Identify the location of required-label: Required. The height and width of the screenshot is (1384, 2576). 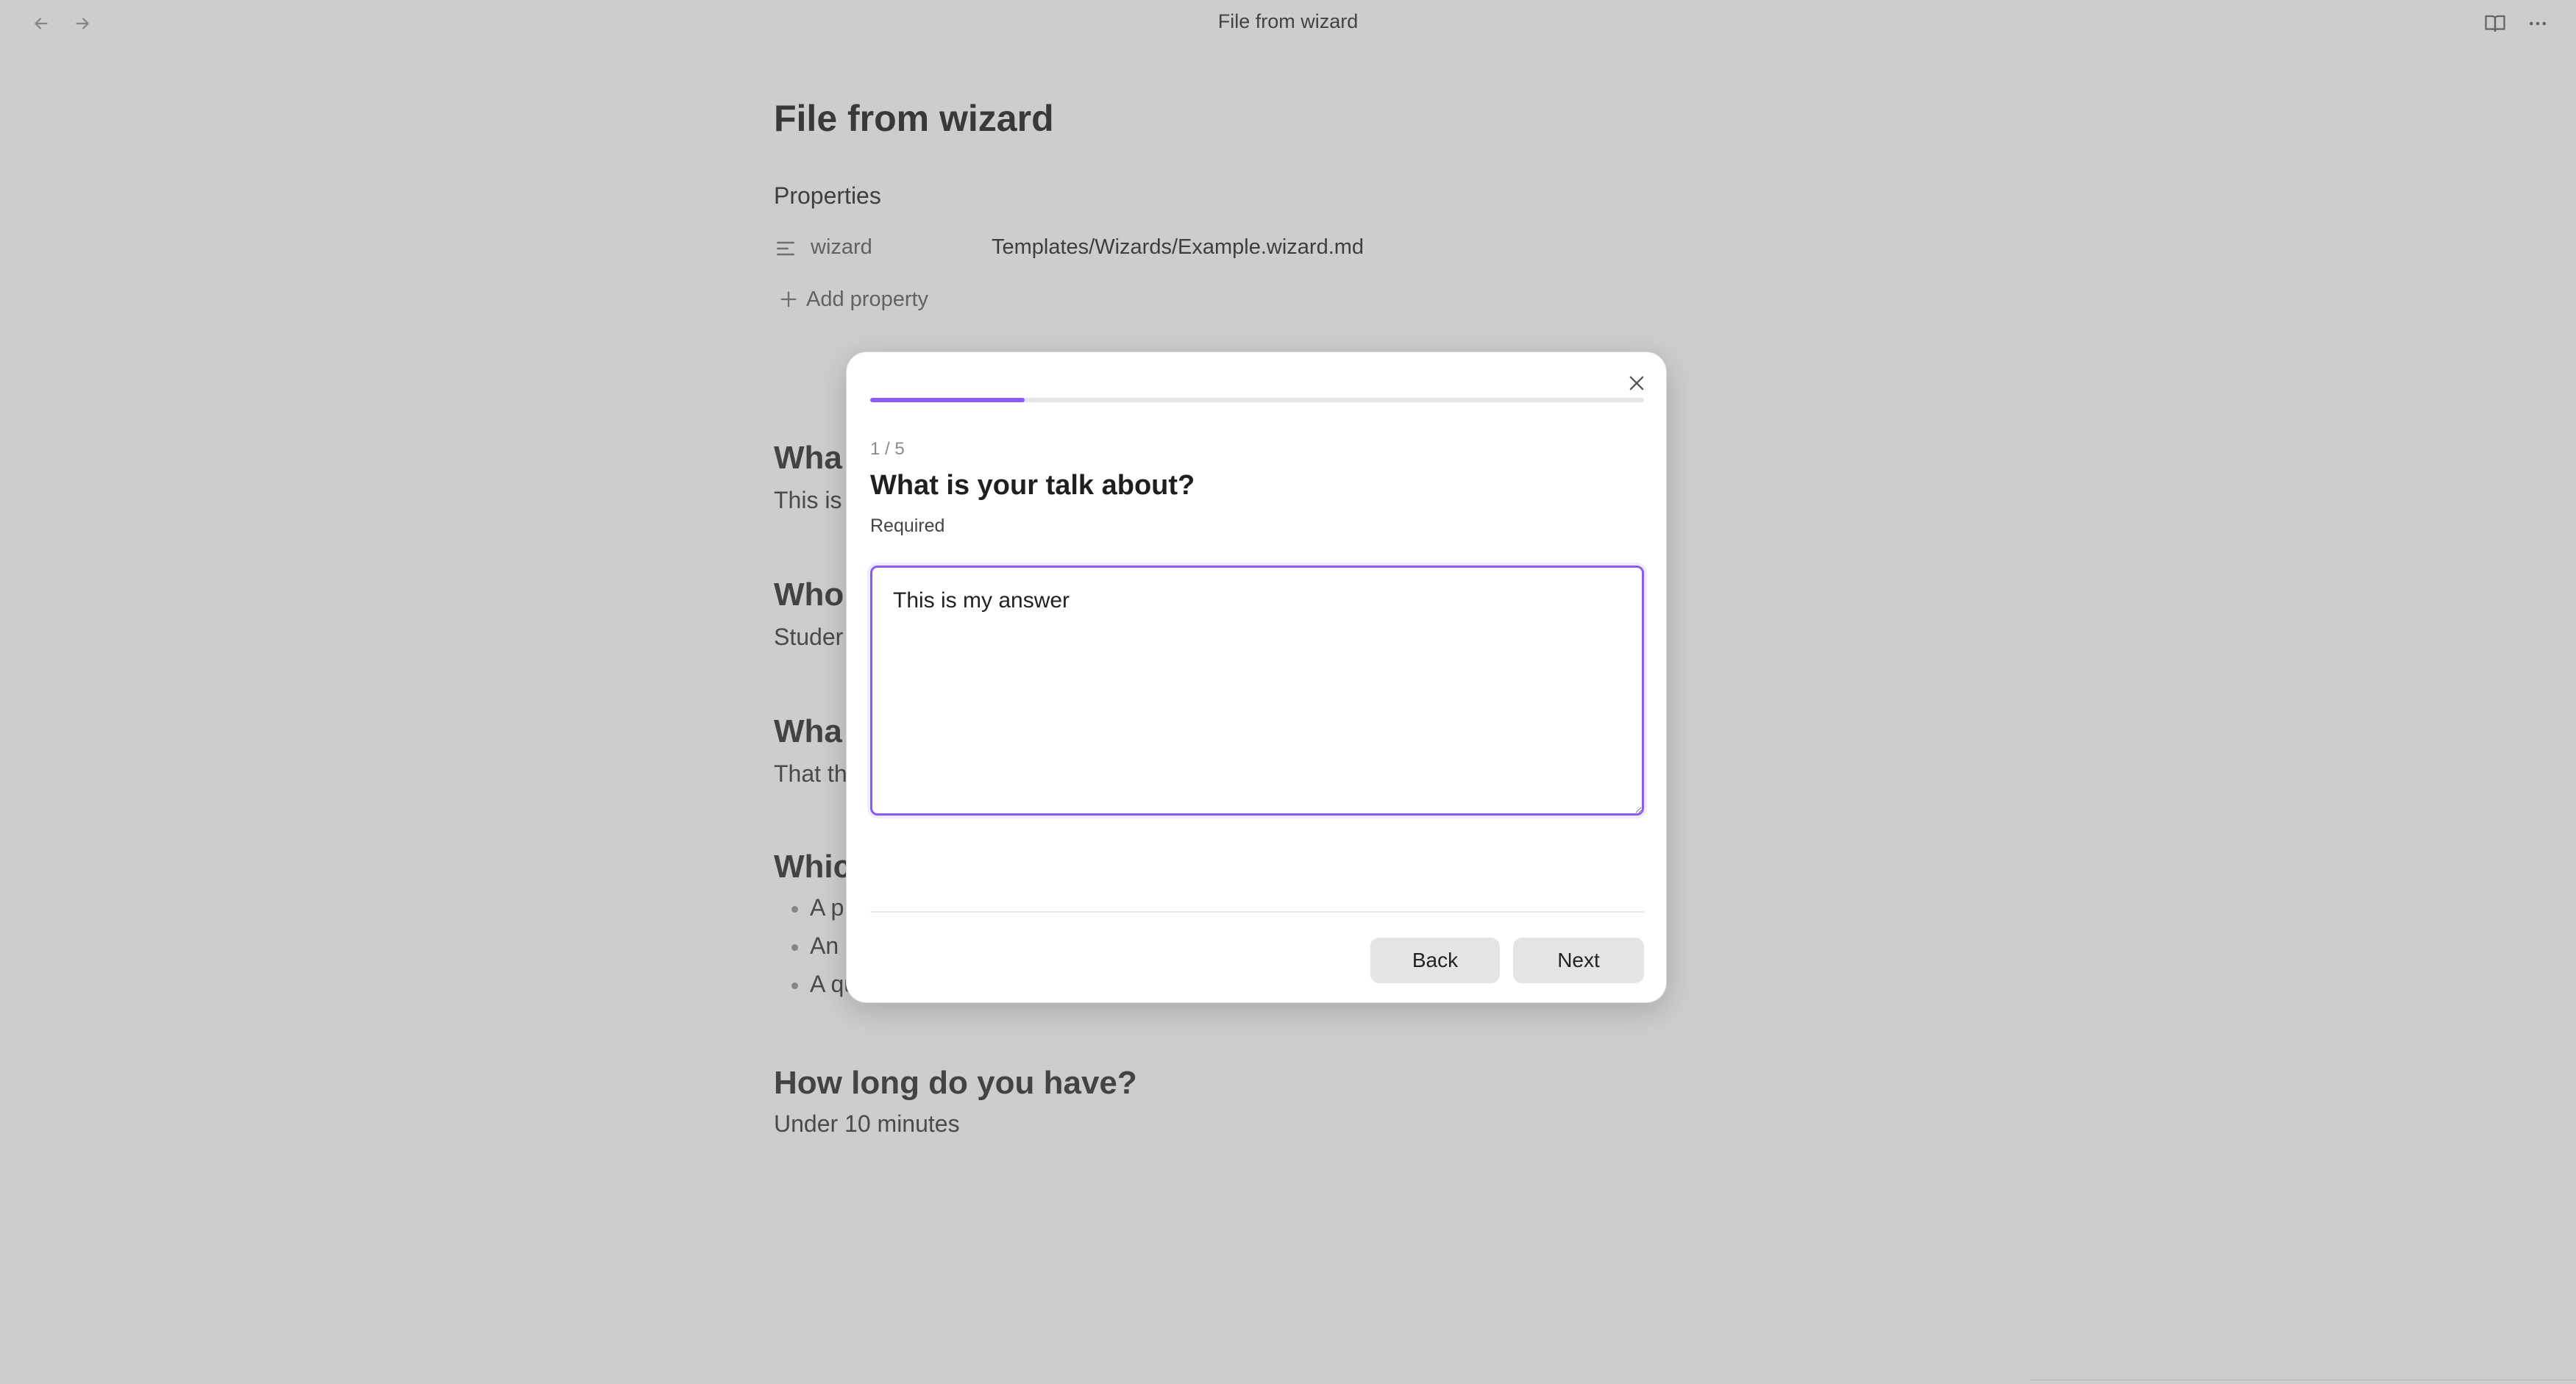
(907, 526).